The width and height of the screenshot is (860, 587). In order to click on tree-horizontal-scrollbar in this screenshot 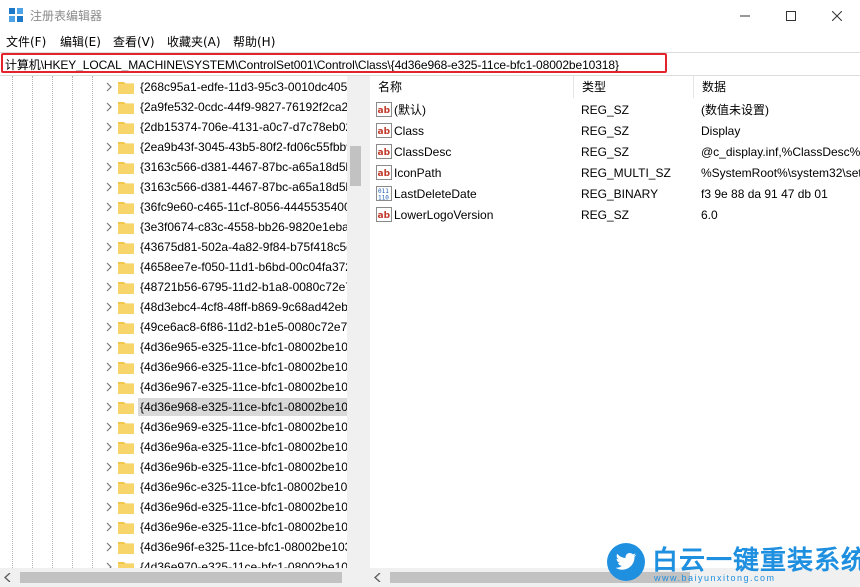, I will do `click(182, 577)`.